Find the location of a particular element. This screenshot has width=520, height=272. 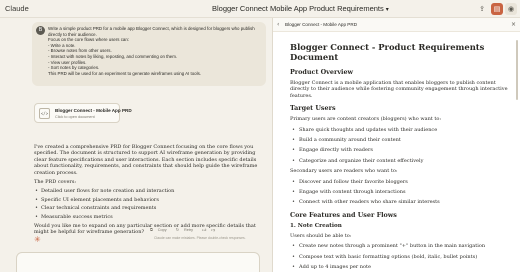

list-item: Add up to 4 images per note is located at coordinates (402, 267).